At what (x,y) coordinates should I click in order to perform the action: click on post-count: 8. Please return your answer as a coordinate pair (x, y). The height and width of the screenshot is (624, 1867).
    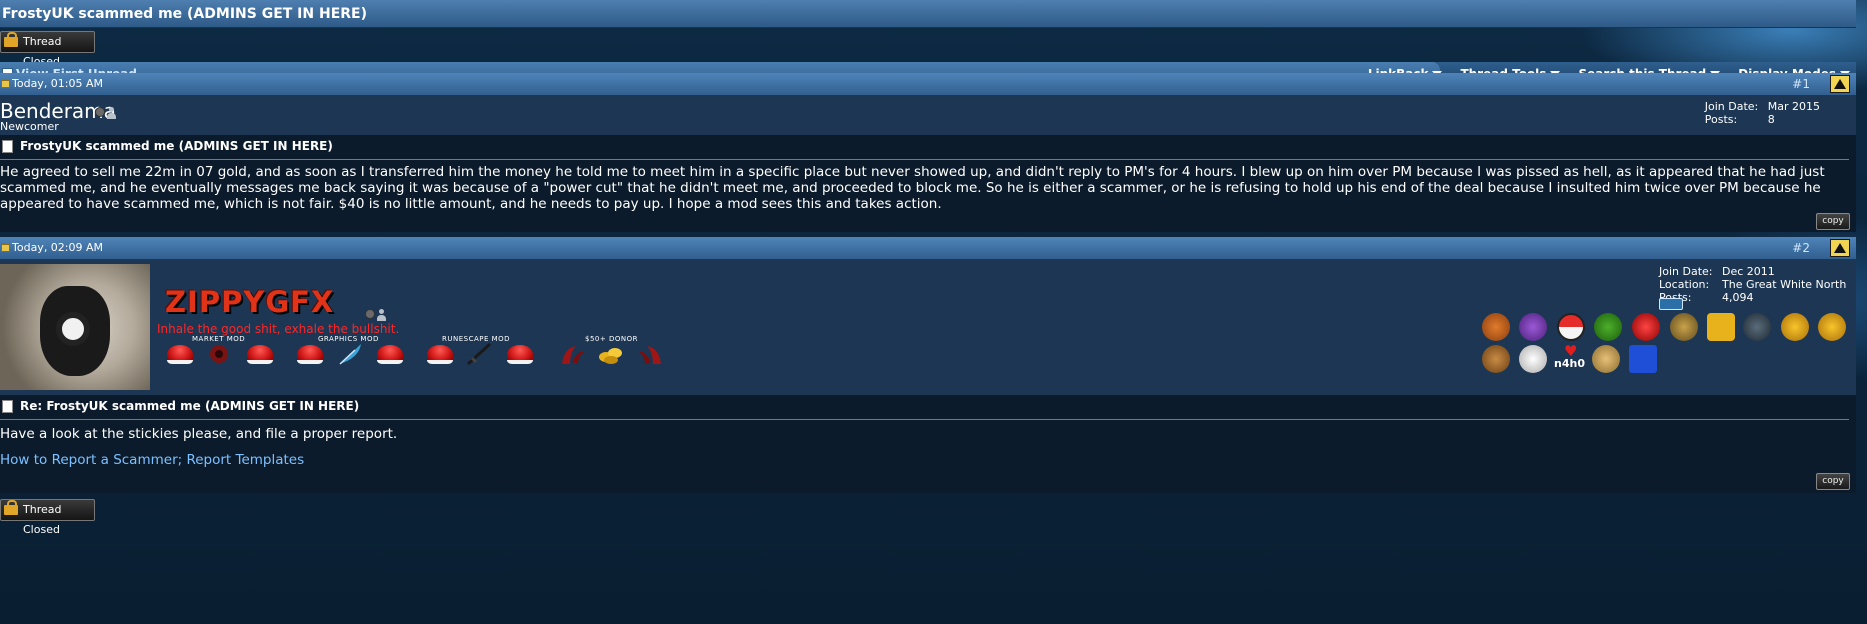
    Looking at the image, I should click on (1771, 119).